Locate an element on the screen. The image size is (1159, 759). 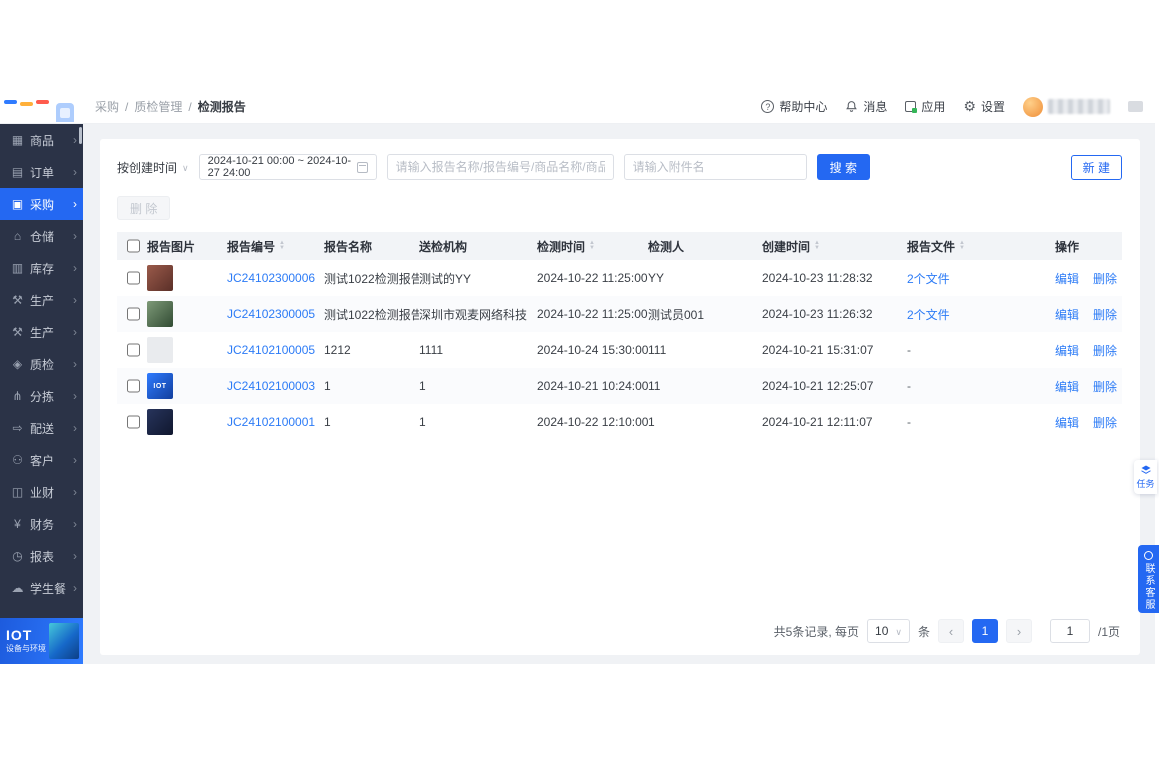
breadcrumb-item: 采购 is located at coordinates (107, 106).